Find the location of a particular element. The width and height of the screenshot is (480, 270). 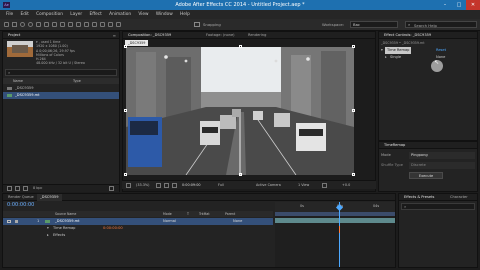

minimize-icon: – is located at coordinates (445, 5).